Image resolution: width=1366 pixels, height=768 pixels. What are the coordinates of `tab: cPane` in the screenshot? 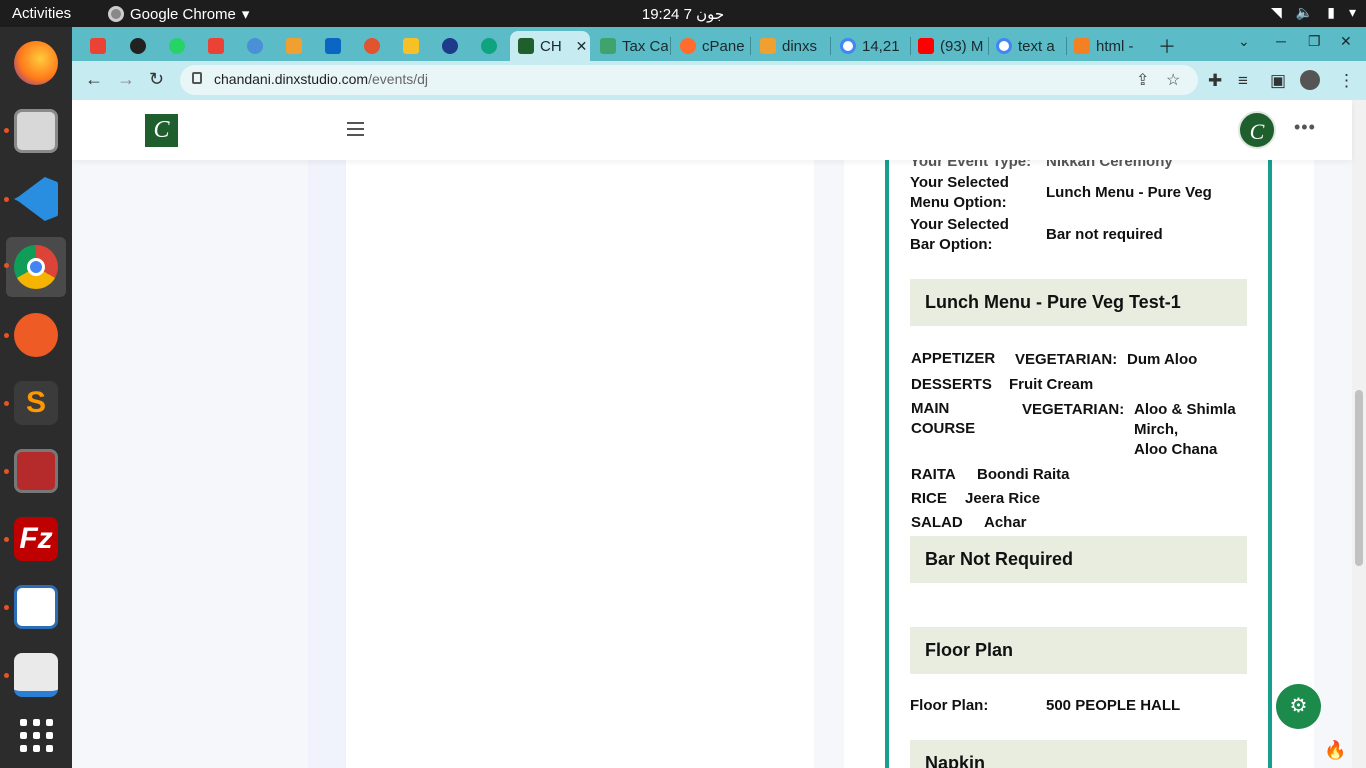 It's located at (710, 46).